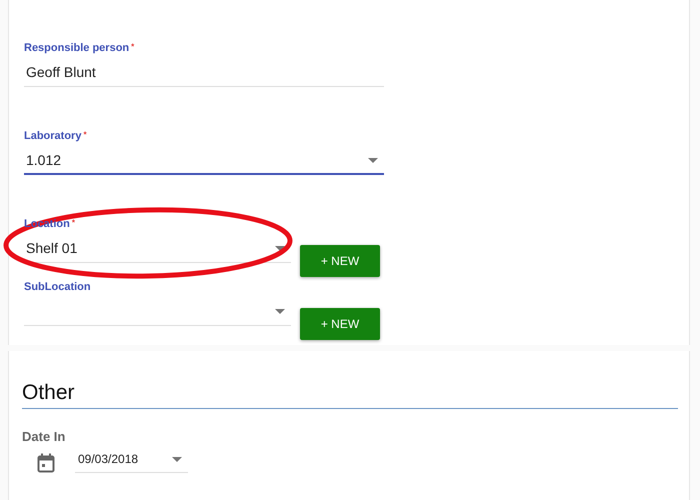 The height and width of the screenshot is (500, 700). What do you see at coordinates (44, 436) in the screenshot?
I see `date-label: Date In` at bounding box center [44, 436].